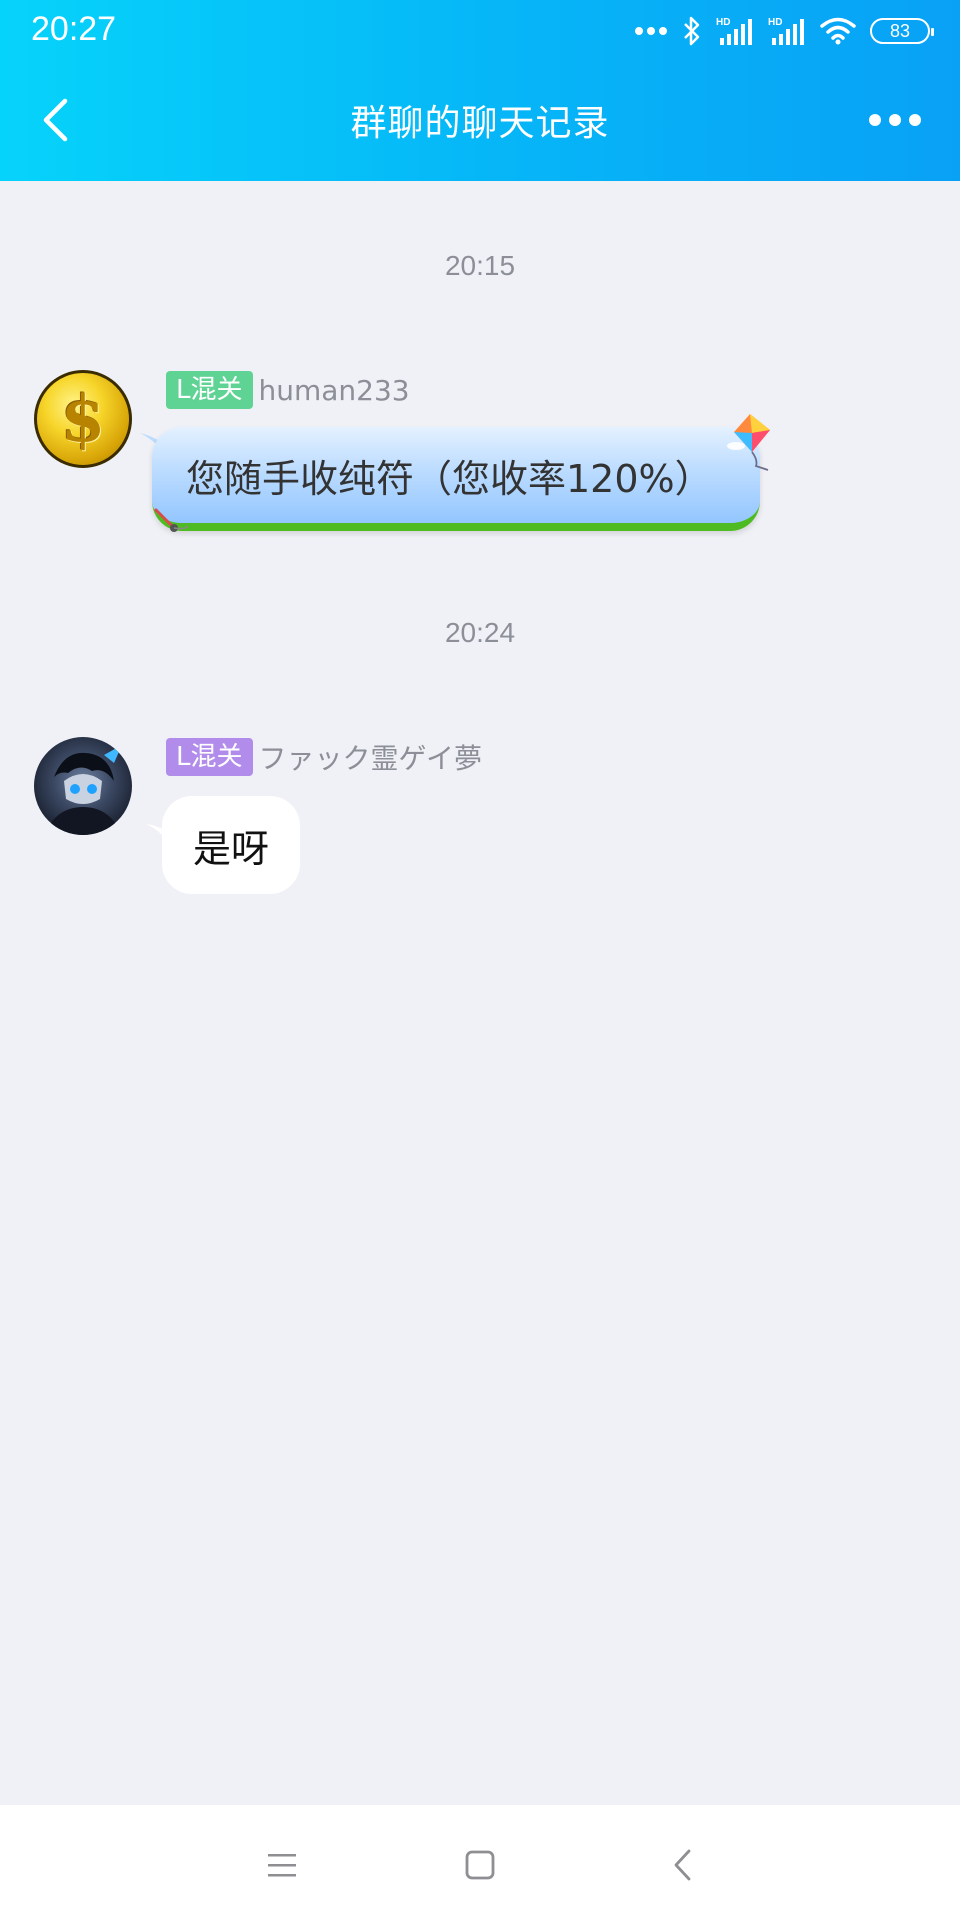 Image resolution: width=960 pixels, height=1920 pixels. I want to click on more-dots-icon, so click(651, 31).